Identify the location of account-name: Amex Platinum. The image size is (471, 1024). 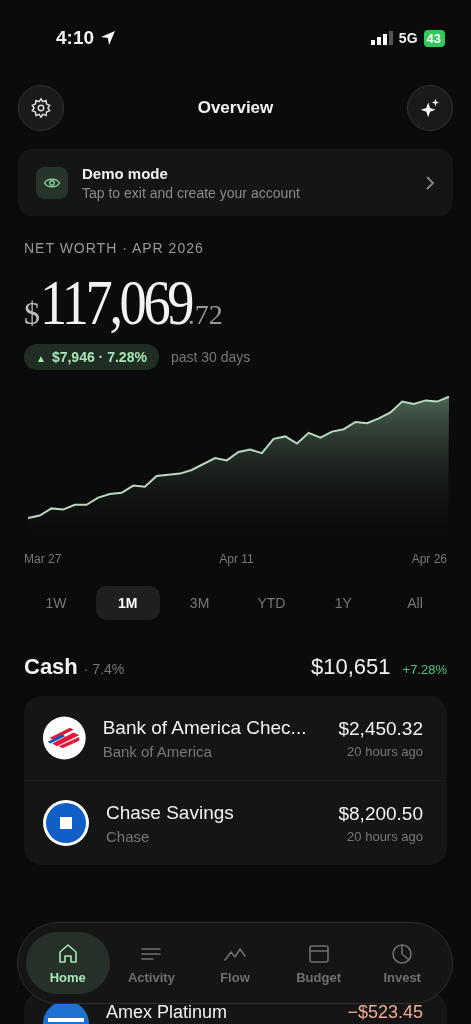
(167, 1012).